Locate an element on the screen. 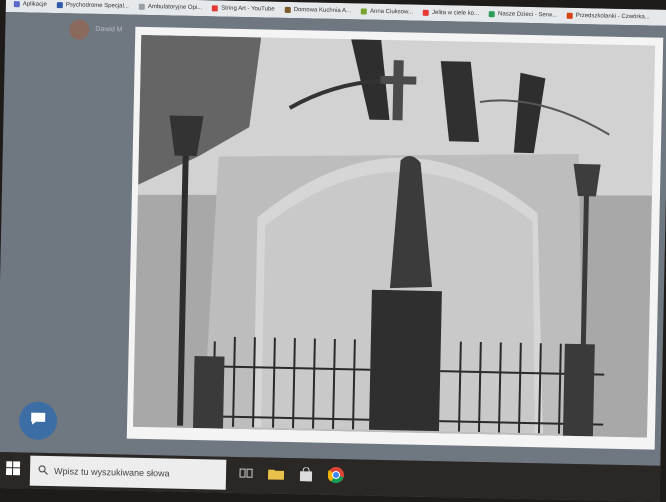 Image resolution: width=666 pixels, height=502 pixels. search-placeholder: Wpisz tu wyszukiwane słowa is located at coordinates (111, 472).